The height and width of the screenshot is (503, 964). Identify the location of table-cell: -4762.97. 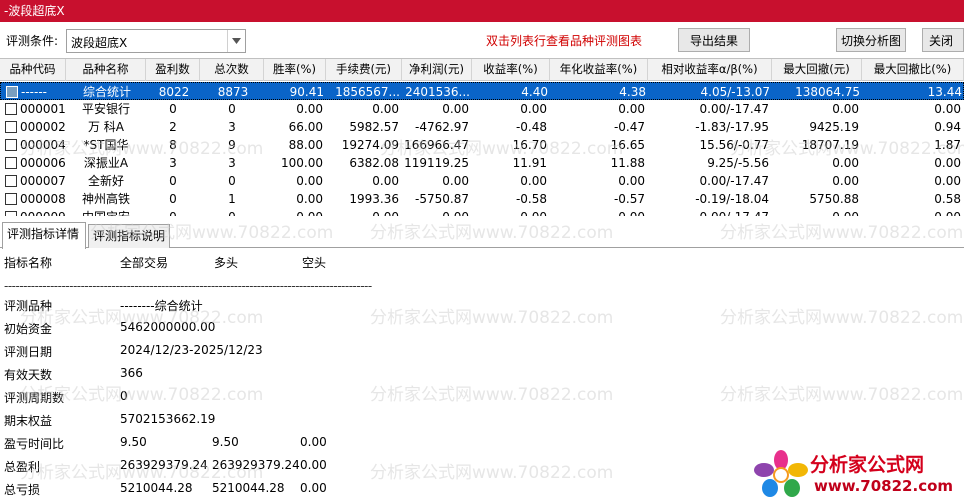
(442, 127).